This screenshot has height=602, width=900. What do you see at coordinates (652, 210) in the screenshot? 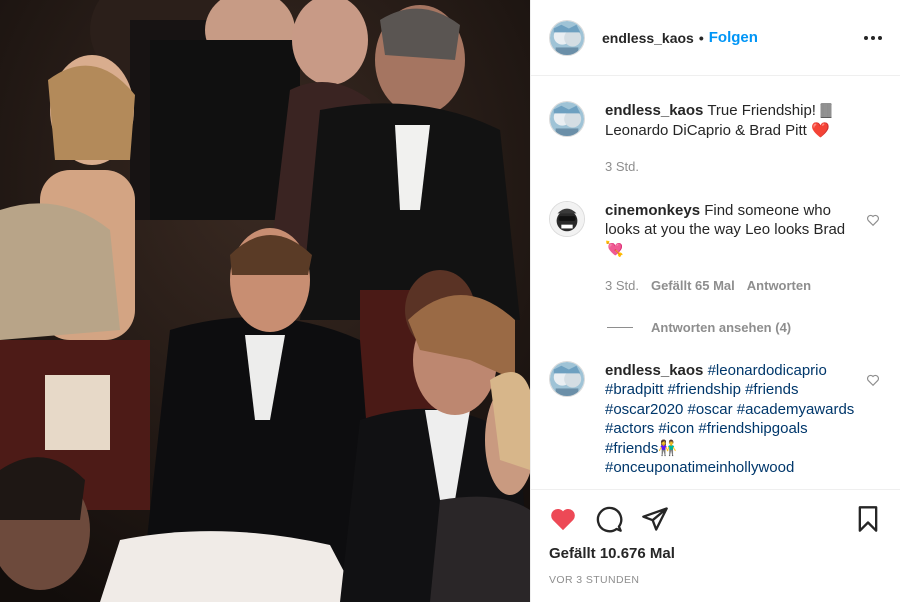
I see `comment-username: cinemonkeys` at bounding box center [652, 210].